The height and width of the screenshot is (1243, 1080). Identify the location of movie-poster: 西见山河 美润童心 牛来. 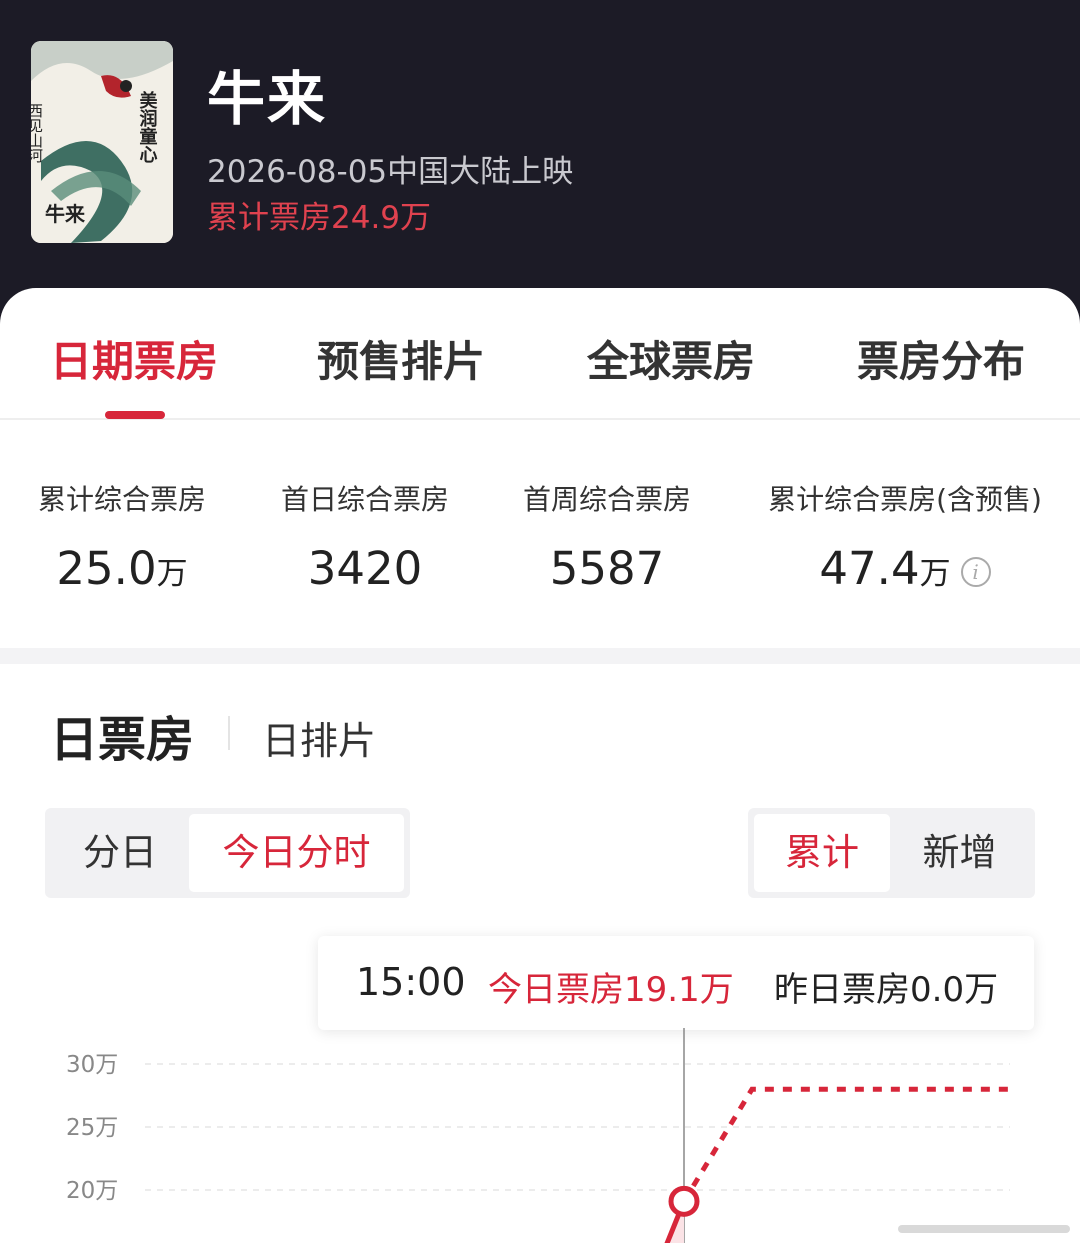
(102, 142).